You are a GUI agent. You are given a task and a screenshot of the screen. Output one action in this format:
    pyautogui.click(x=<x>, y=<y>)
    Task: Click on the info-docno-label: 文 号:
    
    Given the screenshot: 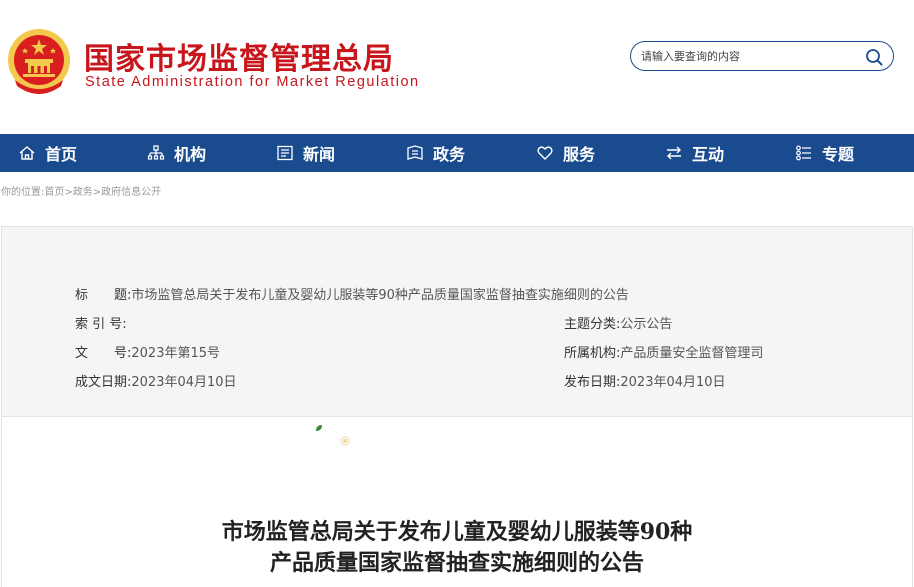 What is the action you would take?
    pyautogui.click(x=103, y=353)
    